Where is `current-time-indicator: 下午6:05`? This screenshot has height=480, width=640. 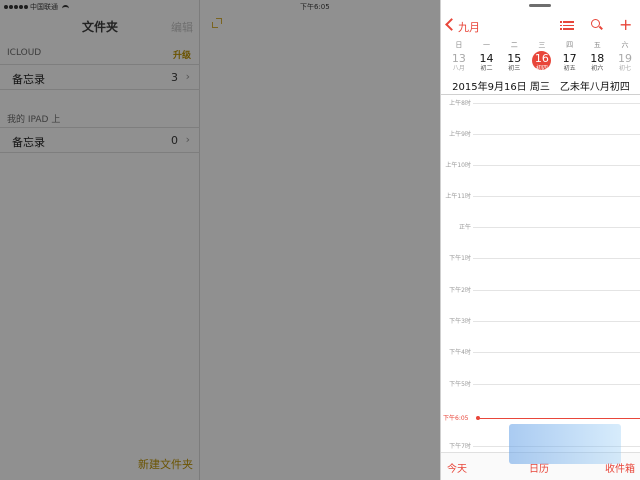 current-time-indicator: 下午6:05 is located at coordinates (540, 418).